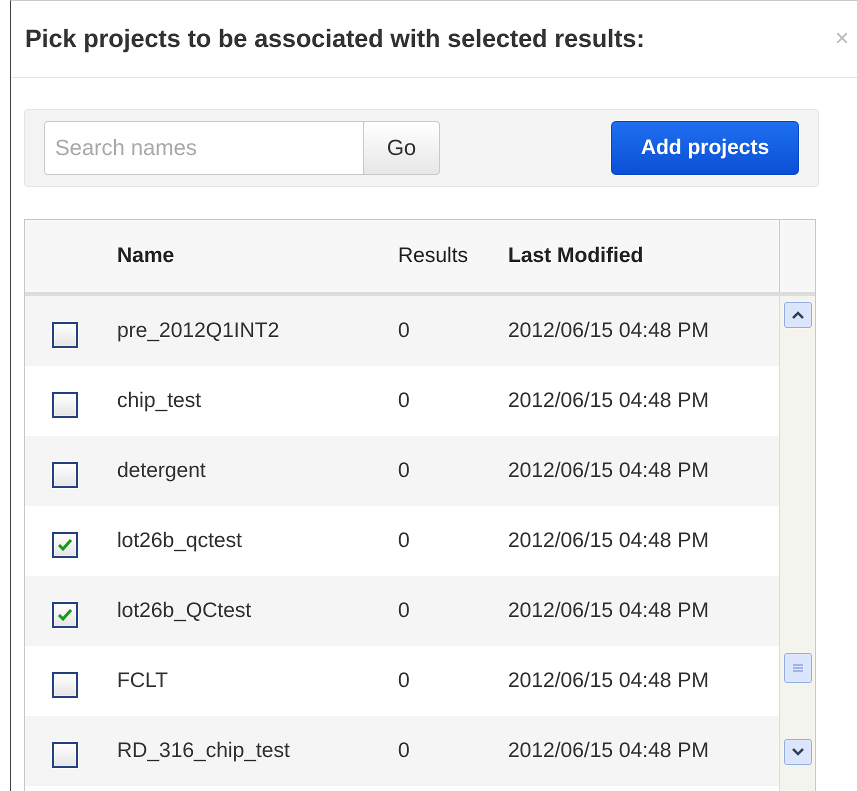 This screenshot has height=791, width=857. Describe the element at coordinates (204, 751) in the screenshot. I see `name-cell-text: RD_316_chip_test` at that location.